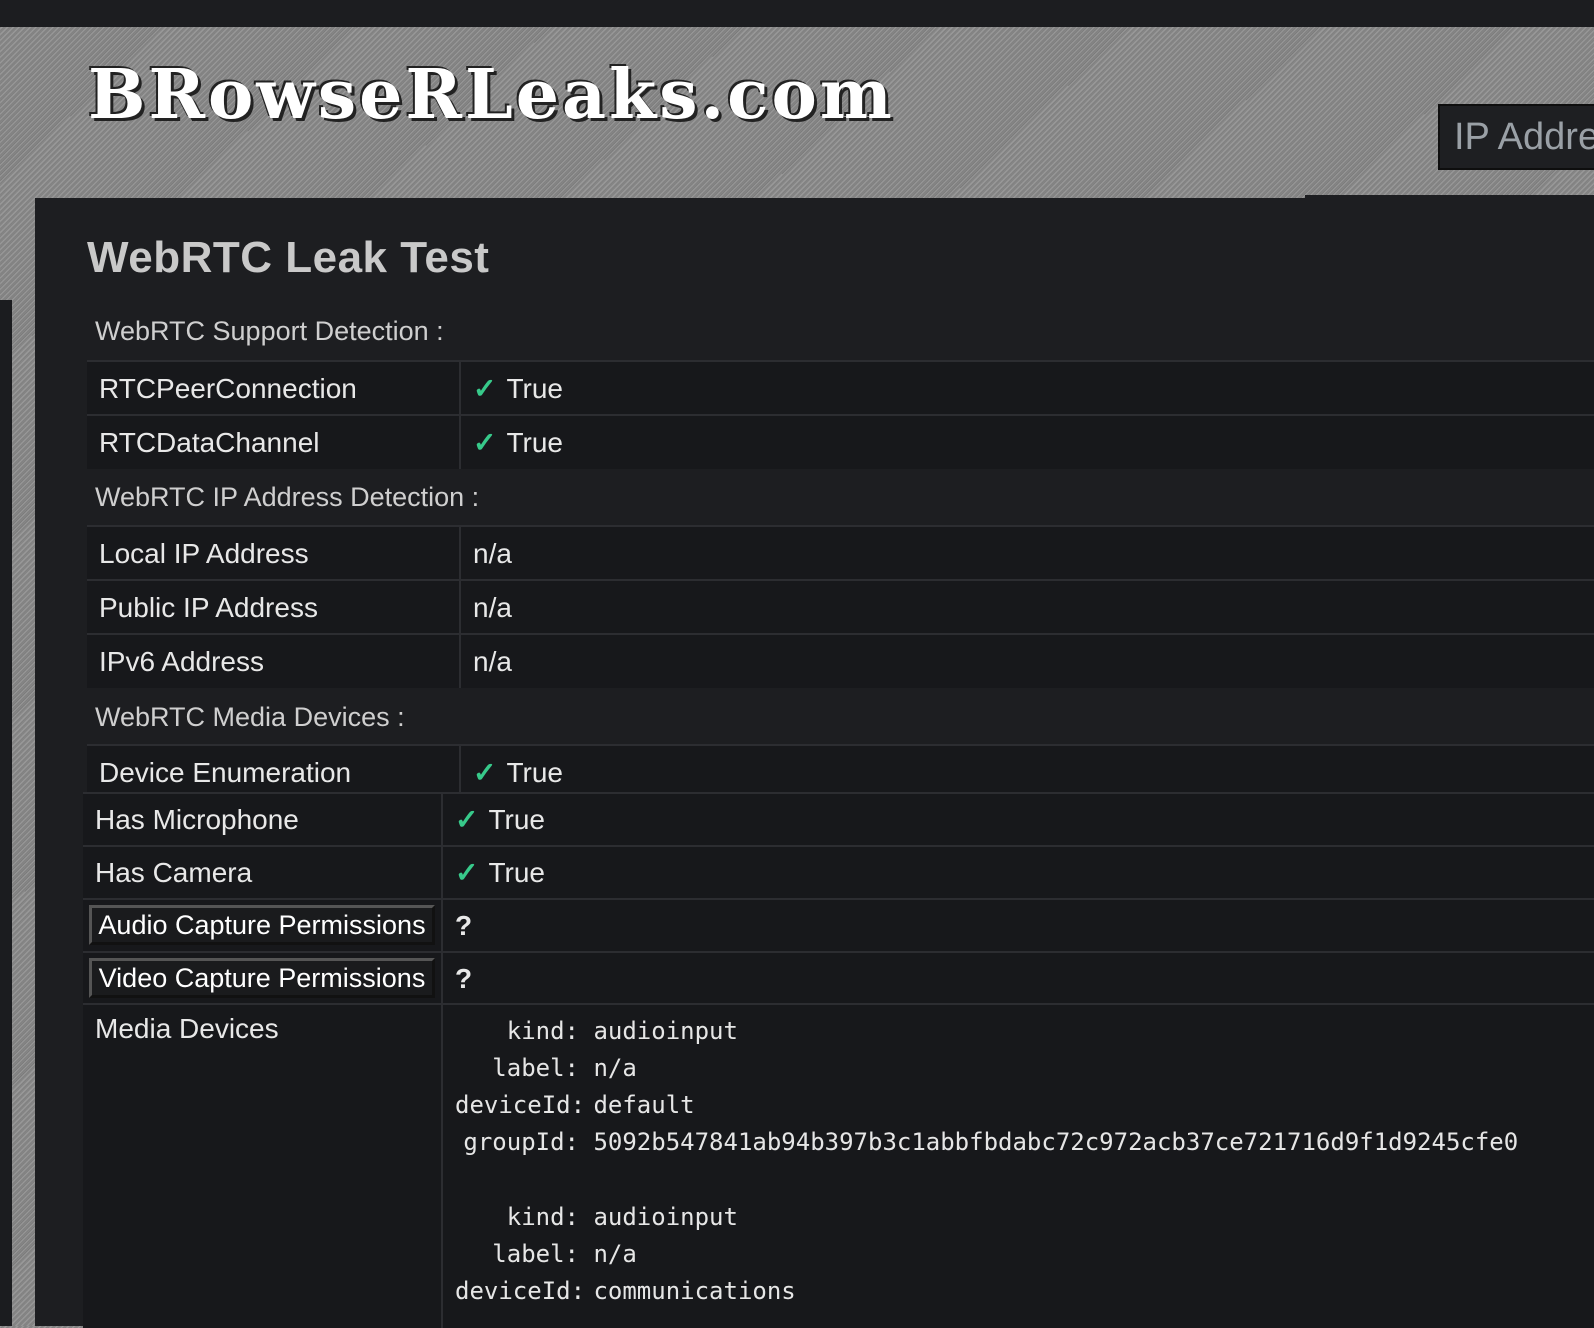  Describe the element at coordinates (262, 978) in the screenshot. I see `video-capture-permissions-button: Video Capture Permissions` at that location.